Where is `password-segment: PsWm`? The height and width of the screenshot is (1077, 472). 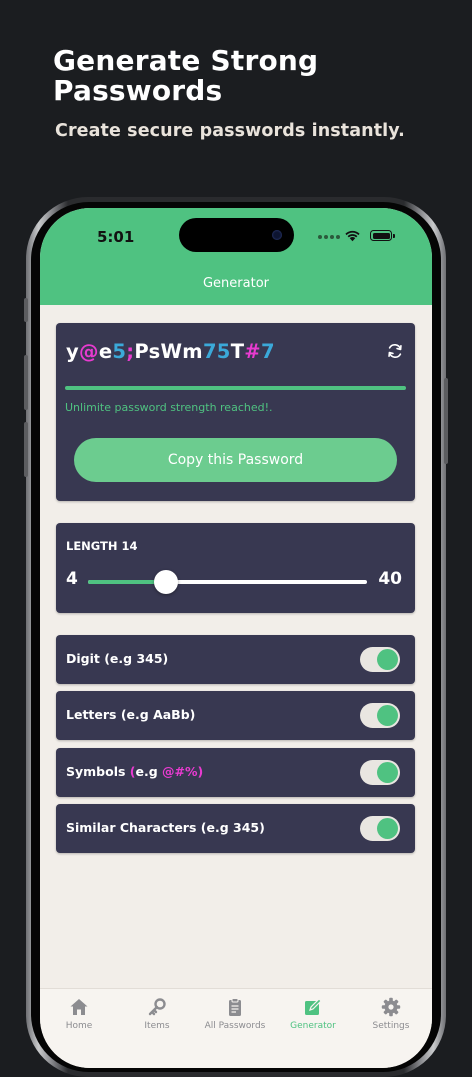 password-segment: PsWm is located at coordinates (168, 351).